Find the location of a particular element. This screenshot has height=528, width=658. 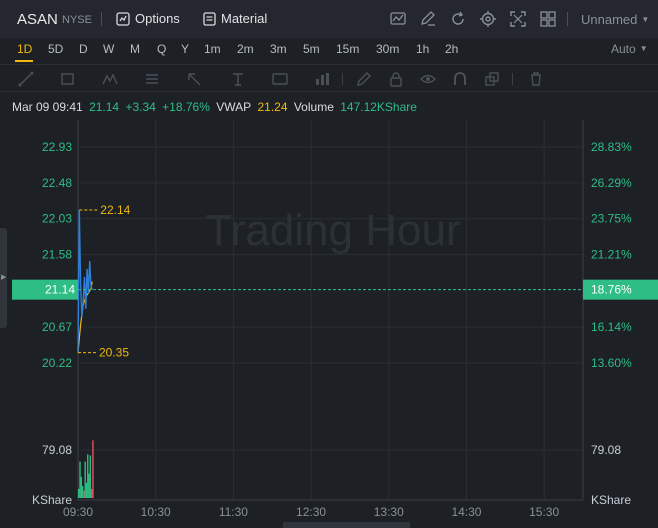

timeframe-2h: 2h is located at coordinates (451, 49).